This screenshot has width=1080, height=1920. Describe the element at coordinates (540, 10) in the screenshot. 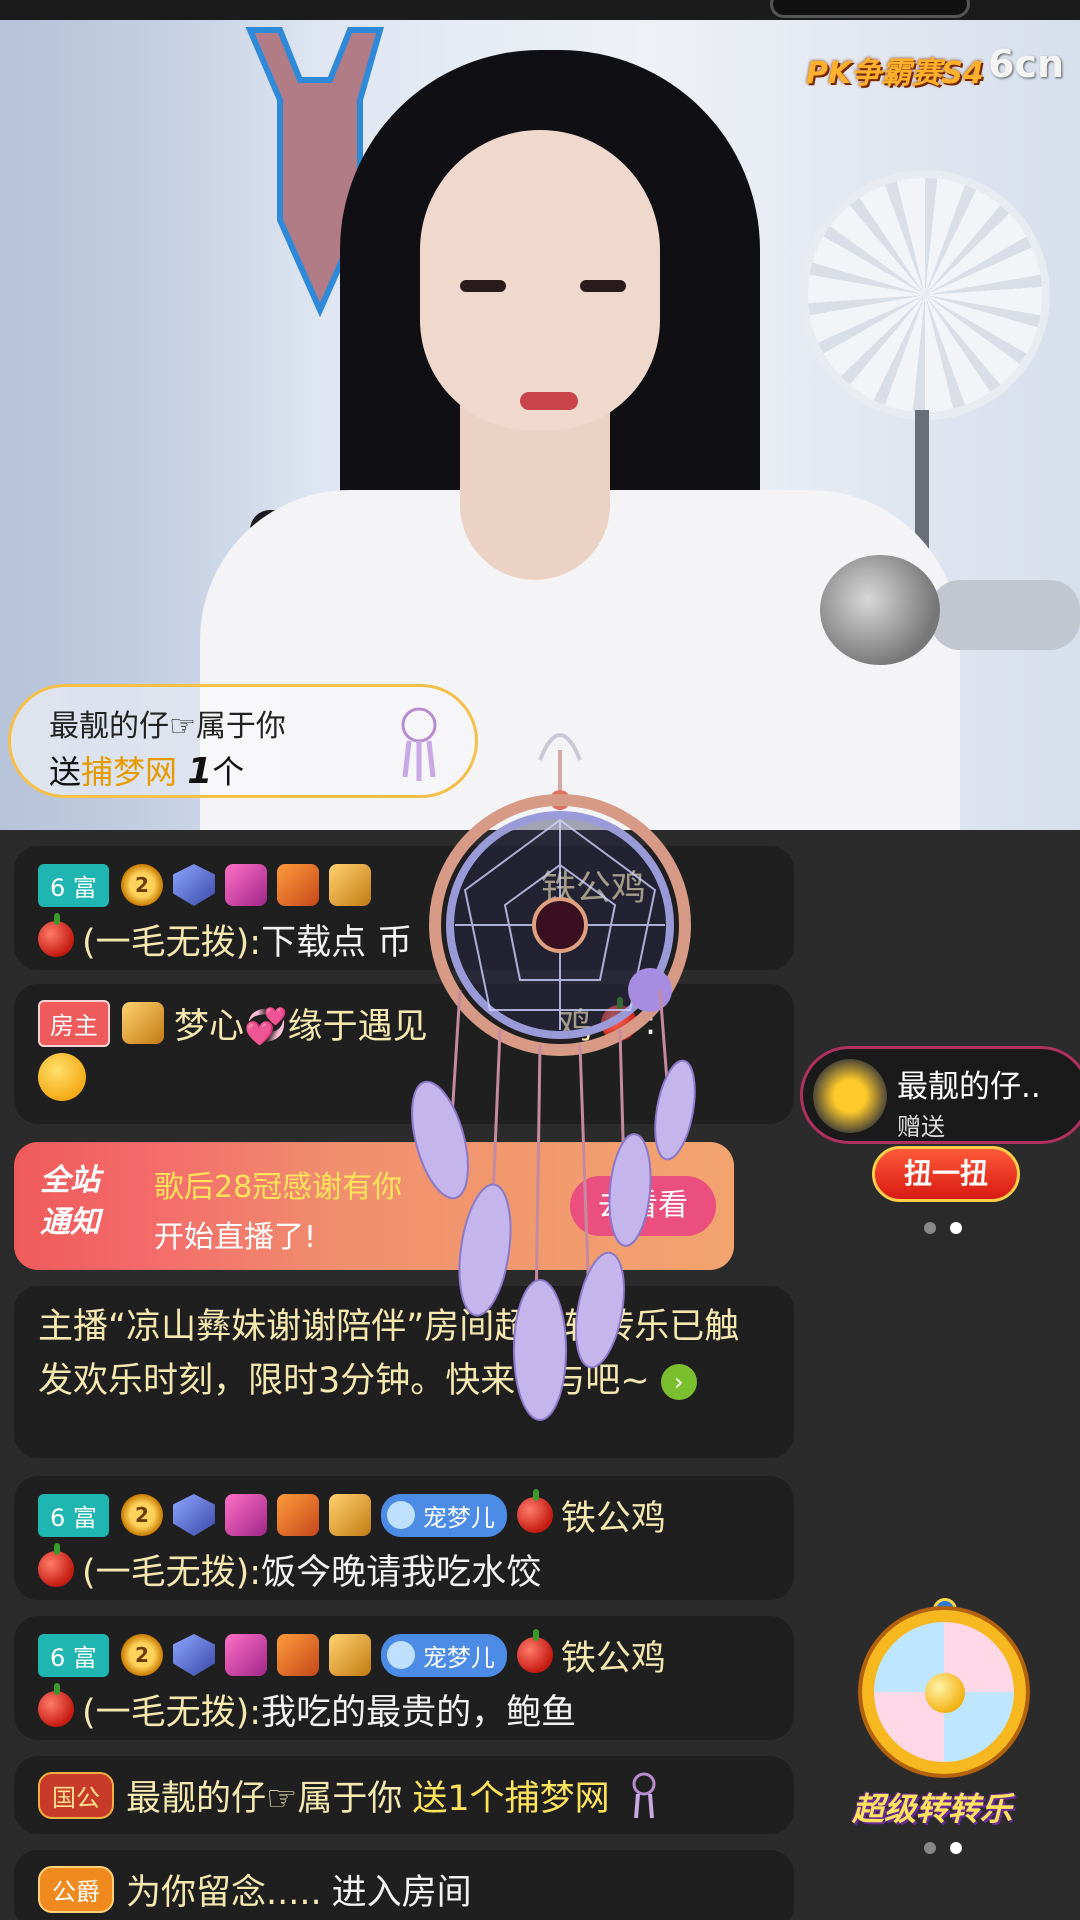

I see `status-bar` at that location.